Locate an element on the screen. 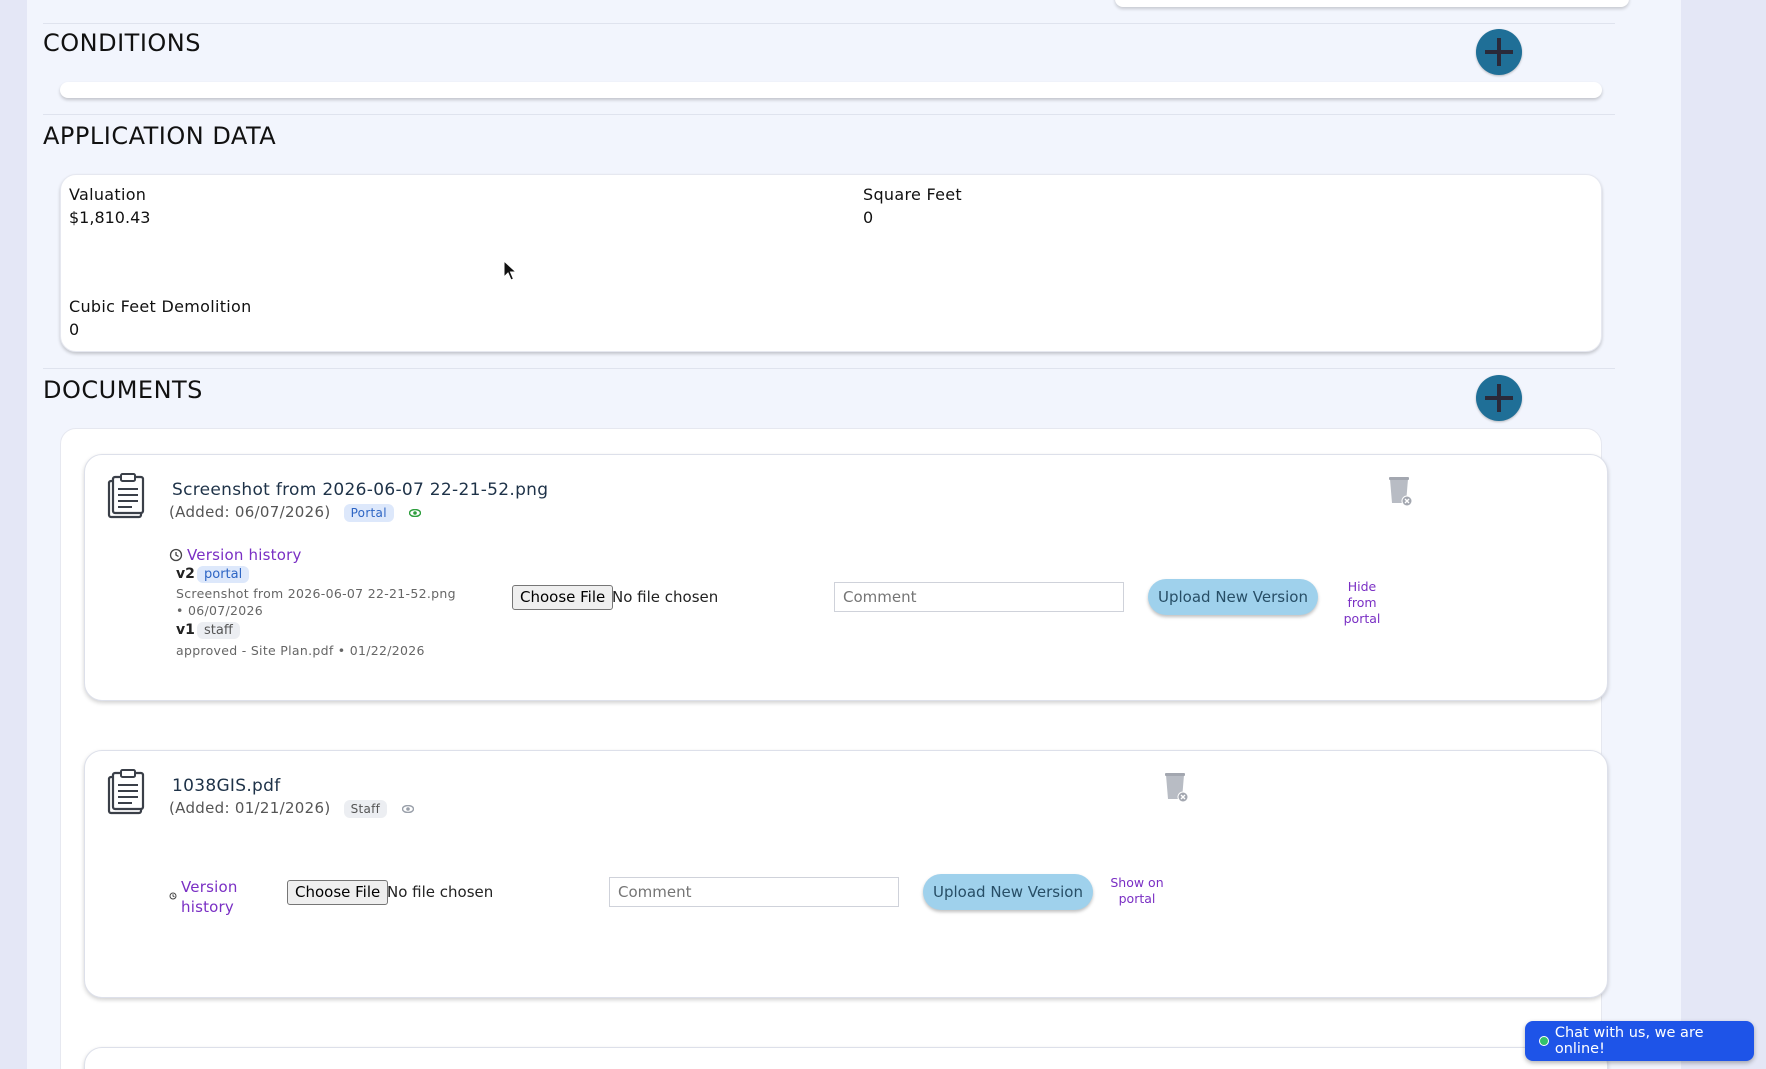 The image size is (1766, 1069). version-meta: approved - Site Plan.pdf • 01/22/2026 is located at coordinates (300, 650).